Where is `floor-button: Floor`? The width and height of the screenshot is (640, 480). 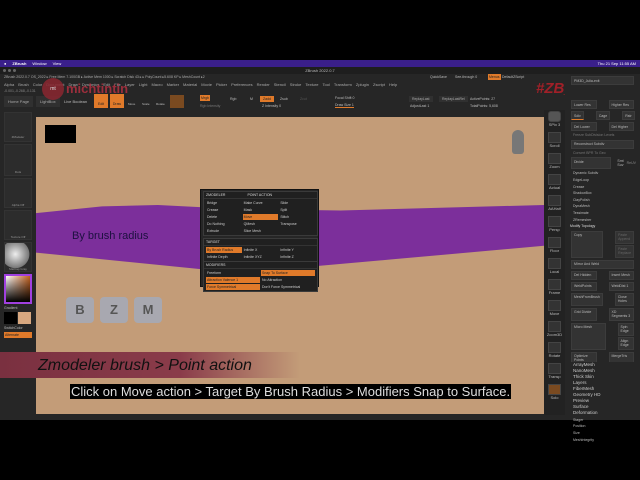
floor-button: Floor is located at coordinates (554, 247).